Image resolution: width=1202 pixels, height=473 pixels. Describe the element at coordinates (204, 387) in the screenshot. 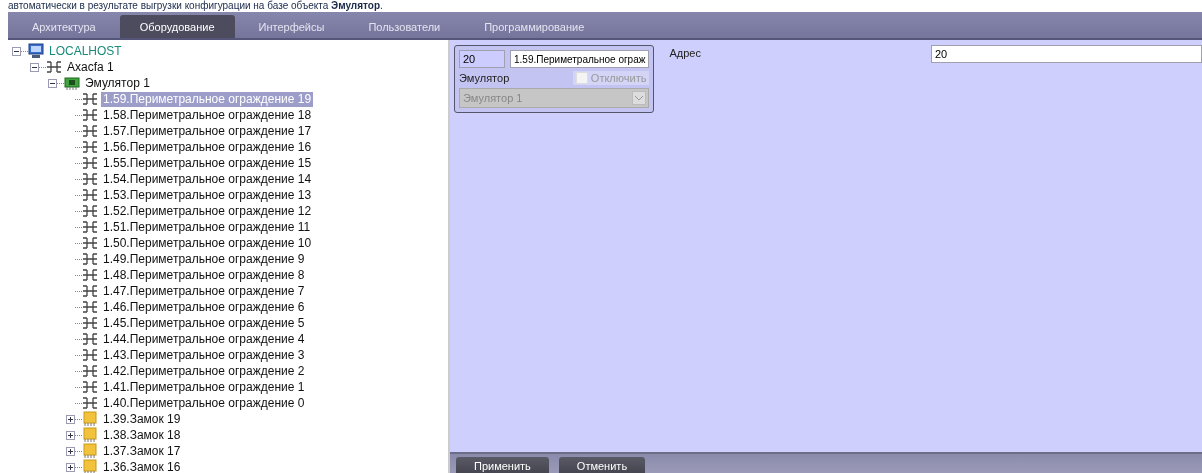

I see `tree-item: 1.41.Периметральное ограждение 1` at that location.